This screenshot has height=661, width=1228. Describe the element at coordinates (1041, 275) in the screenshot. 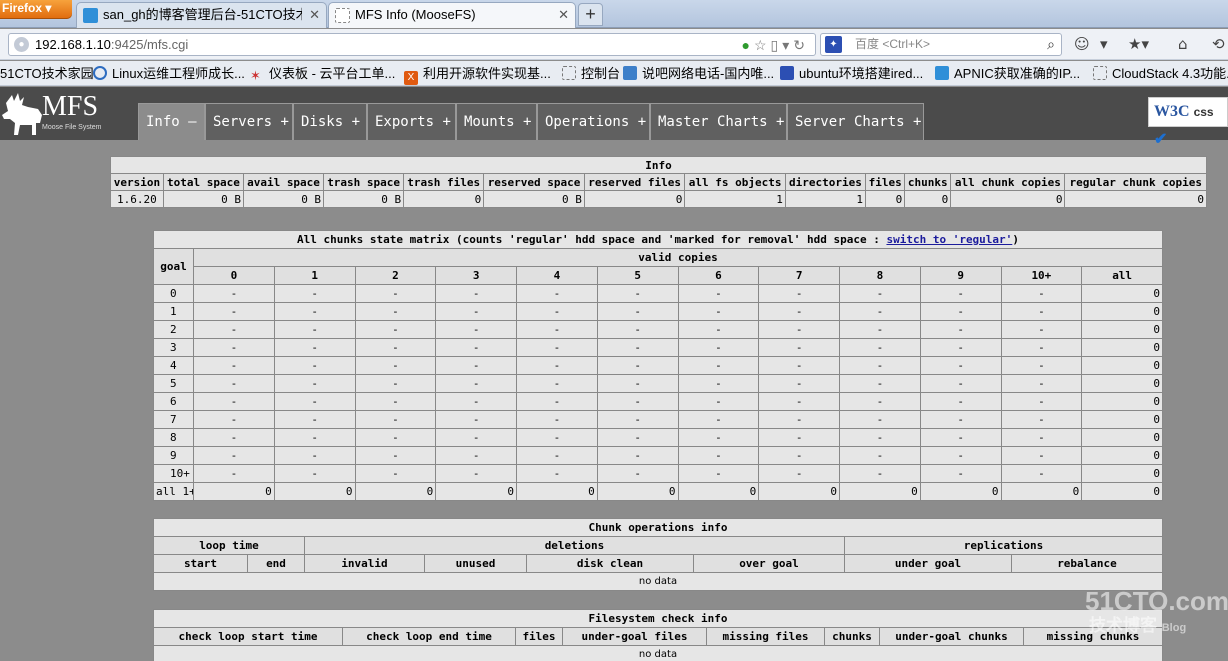

I see `valid-copies-col-header: 10+` at that location.